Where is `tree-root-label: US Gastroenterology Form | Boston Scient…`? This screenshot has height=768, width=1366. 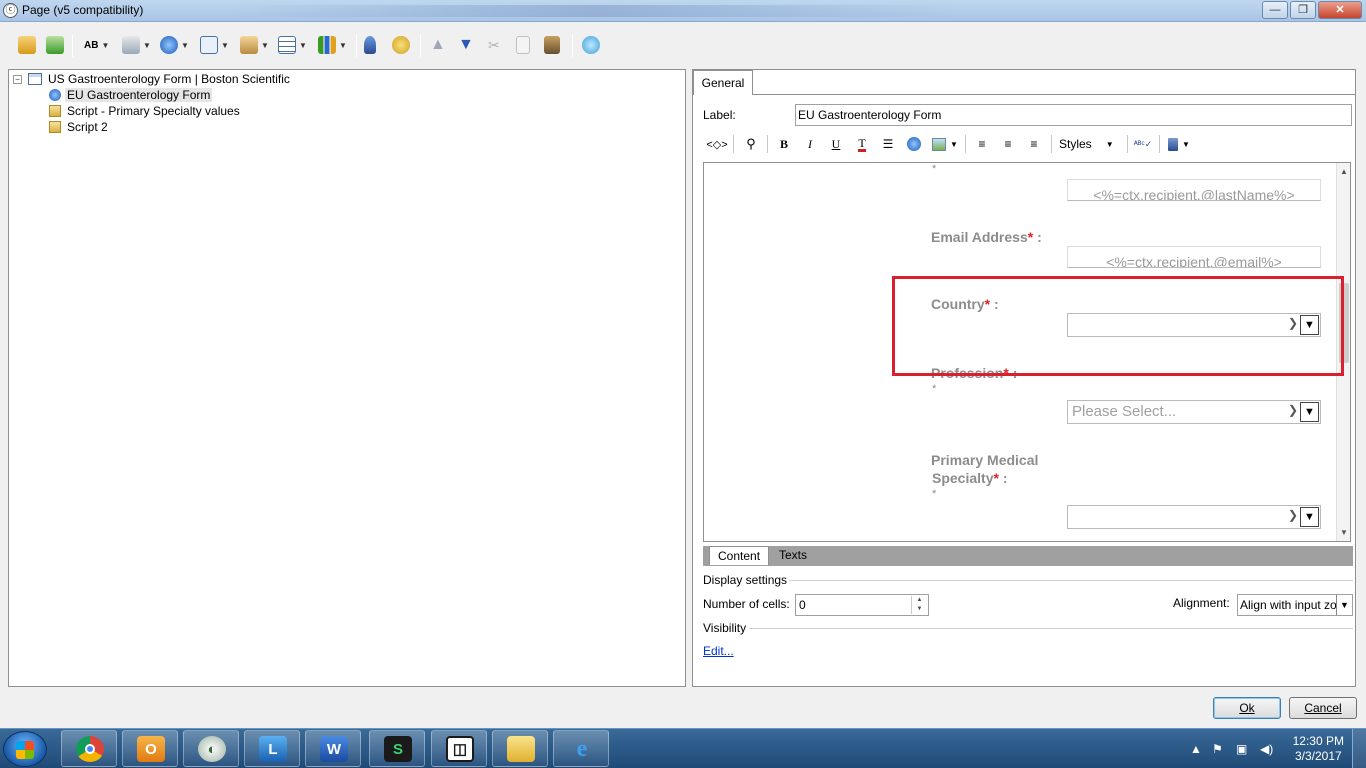
tree-root-label: US Gastroenterology Form | Boston Scient… is located at coordinates (169, 79).